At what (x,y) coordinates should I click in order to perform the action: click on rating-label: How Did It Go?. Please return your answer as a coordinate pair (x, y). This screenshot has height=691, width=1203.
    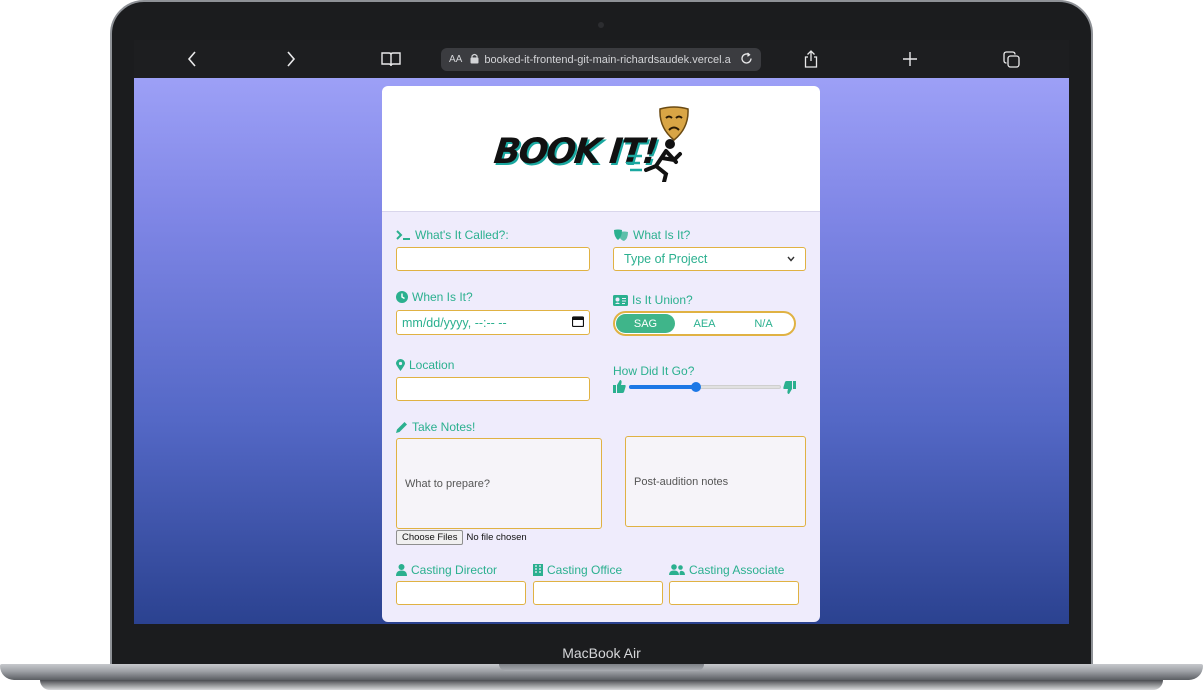
    Looking at the image, I should click on (653, 371).